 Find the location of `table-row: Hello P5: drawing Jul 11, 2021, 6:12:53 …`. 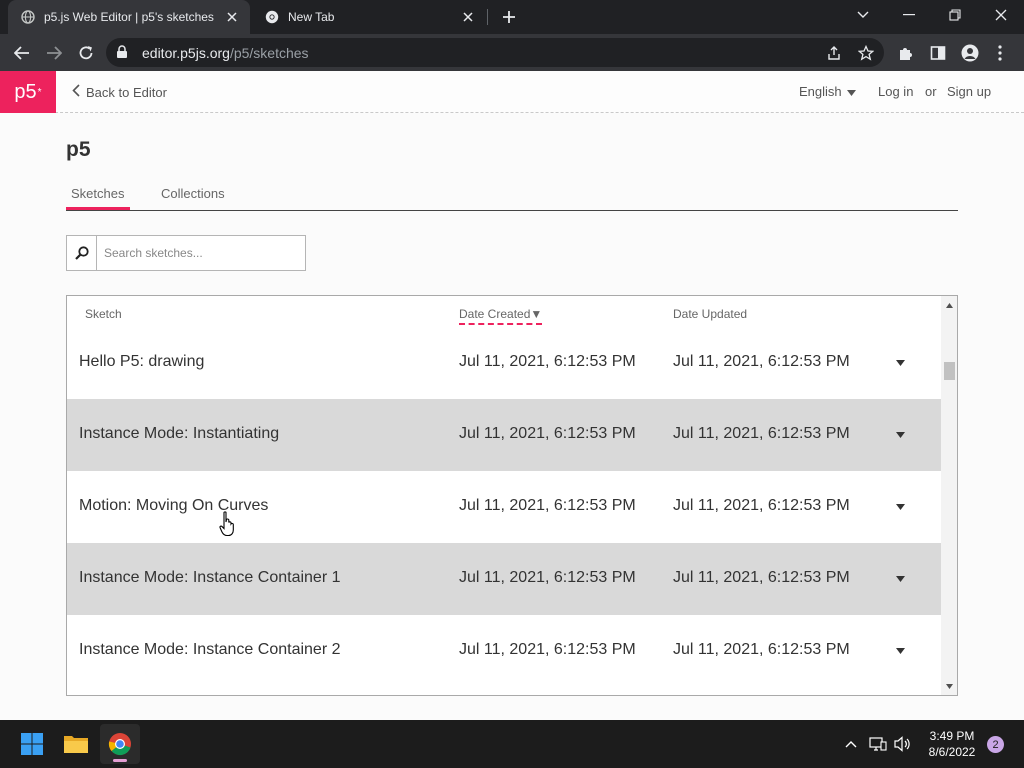

table-row: Hello P5: drawing Jul 11, 2021, 6:12:53 … is located at coordinates (504, 363).